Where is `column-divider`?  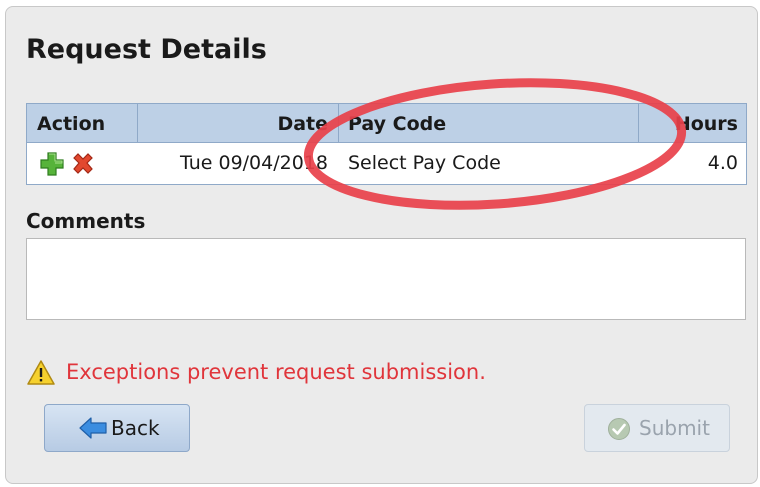
column-divider is located at coordinates (638, 123).